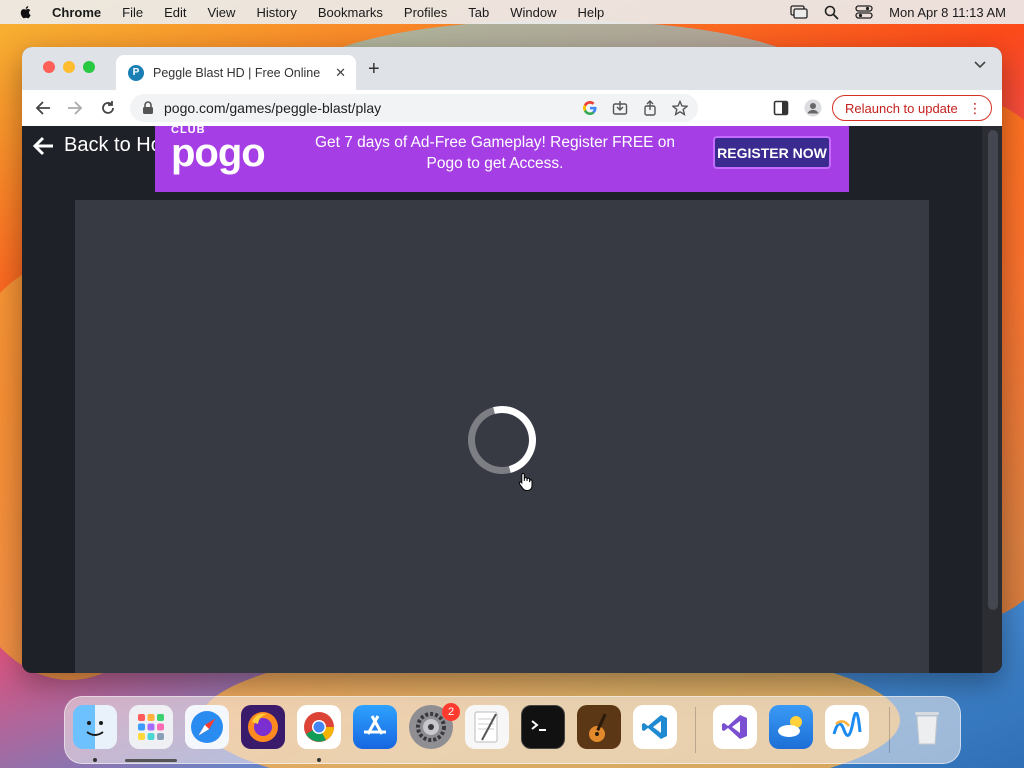 This screenshot has width=1024, height=768. I want to click on menubar-clock: Mon Apr 8 11:13 AM, so click(947, 12).